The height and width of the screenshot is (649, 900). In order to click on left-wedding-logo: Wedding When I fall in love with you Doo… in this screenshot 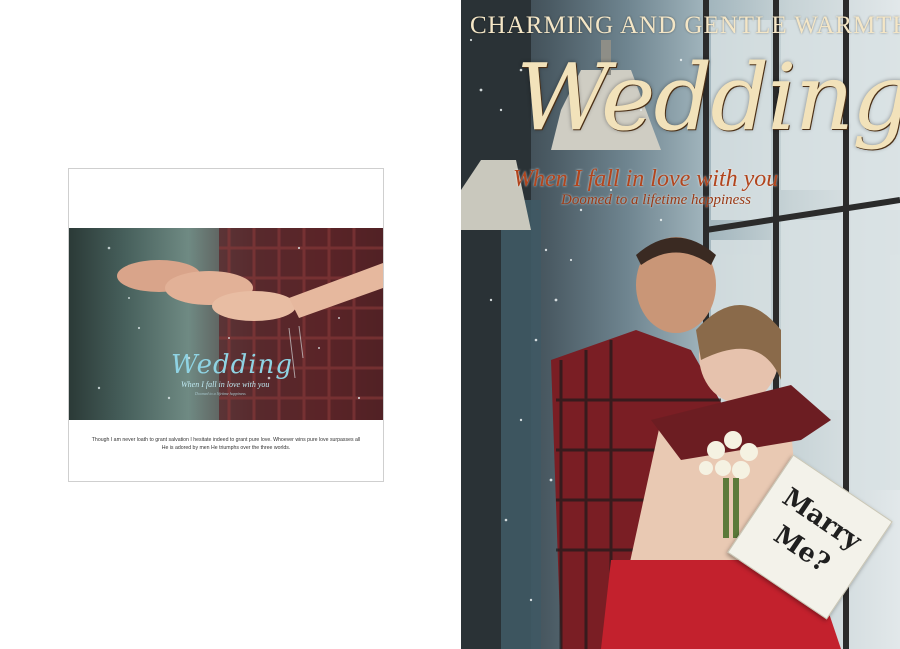, I will do `click(232, 380)`.